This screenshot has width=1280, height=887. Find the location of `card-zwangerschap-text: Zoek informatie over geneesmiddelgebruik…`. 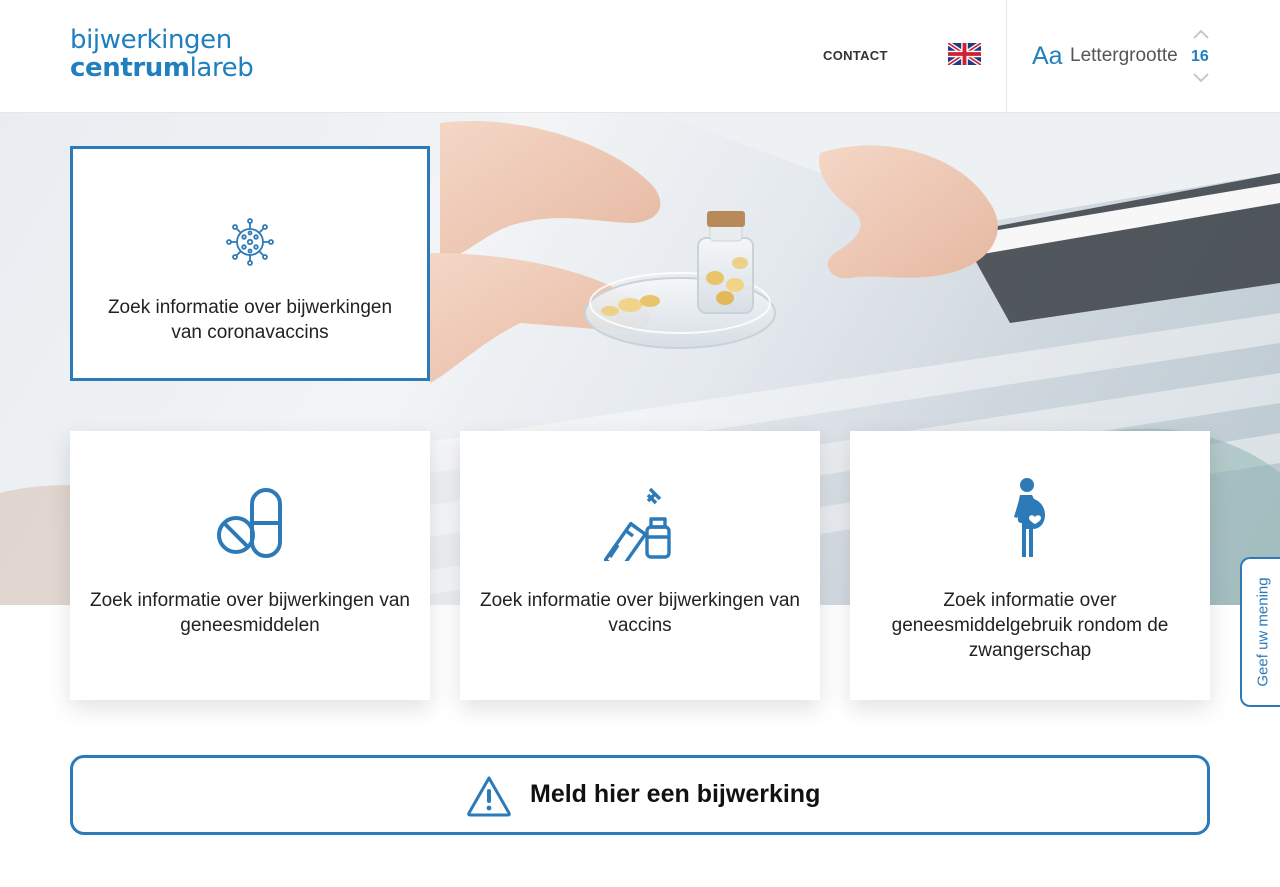

card-zwangerschap-text: Zoek informatie over geneesmiddelgebruik… is located at coordinates (1030, 625).